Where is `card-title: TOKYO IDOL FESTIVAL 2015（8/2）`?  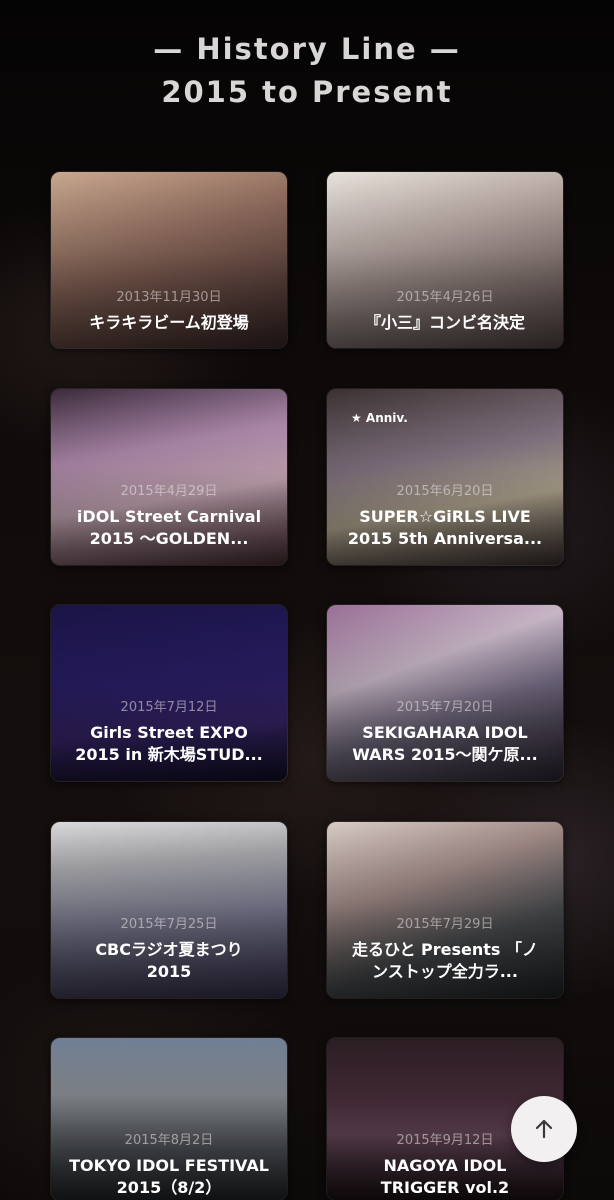 card-title: TOKYO IDOL FESTIVAL 2015（8/2） is located at coordinates (169, 1176).